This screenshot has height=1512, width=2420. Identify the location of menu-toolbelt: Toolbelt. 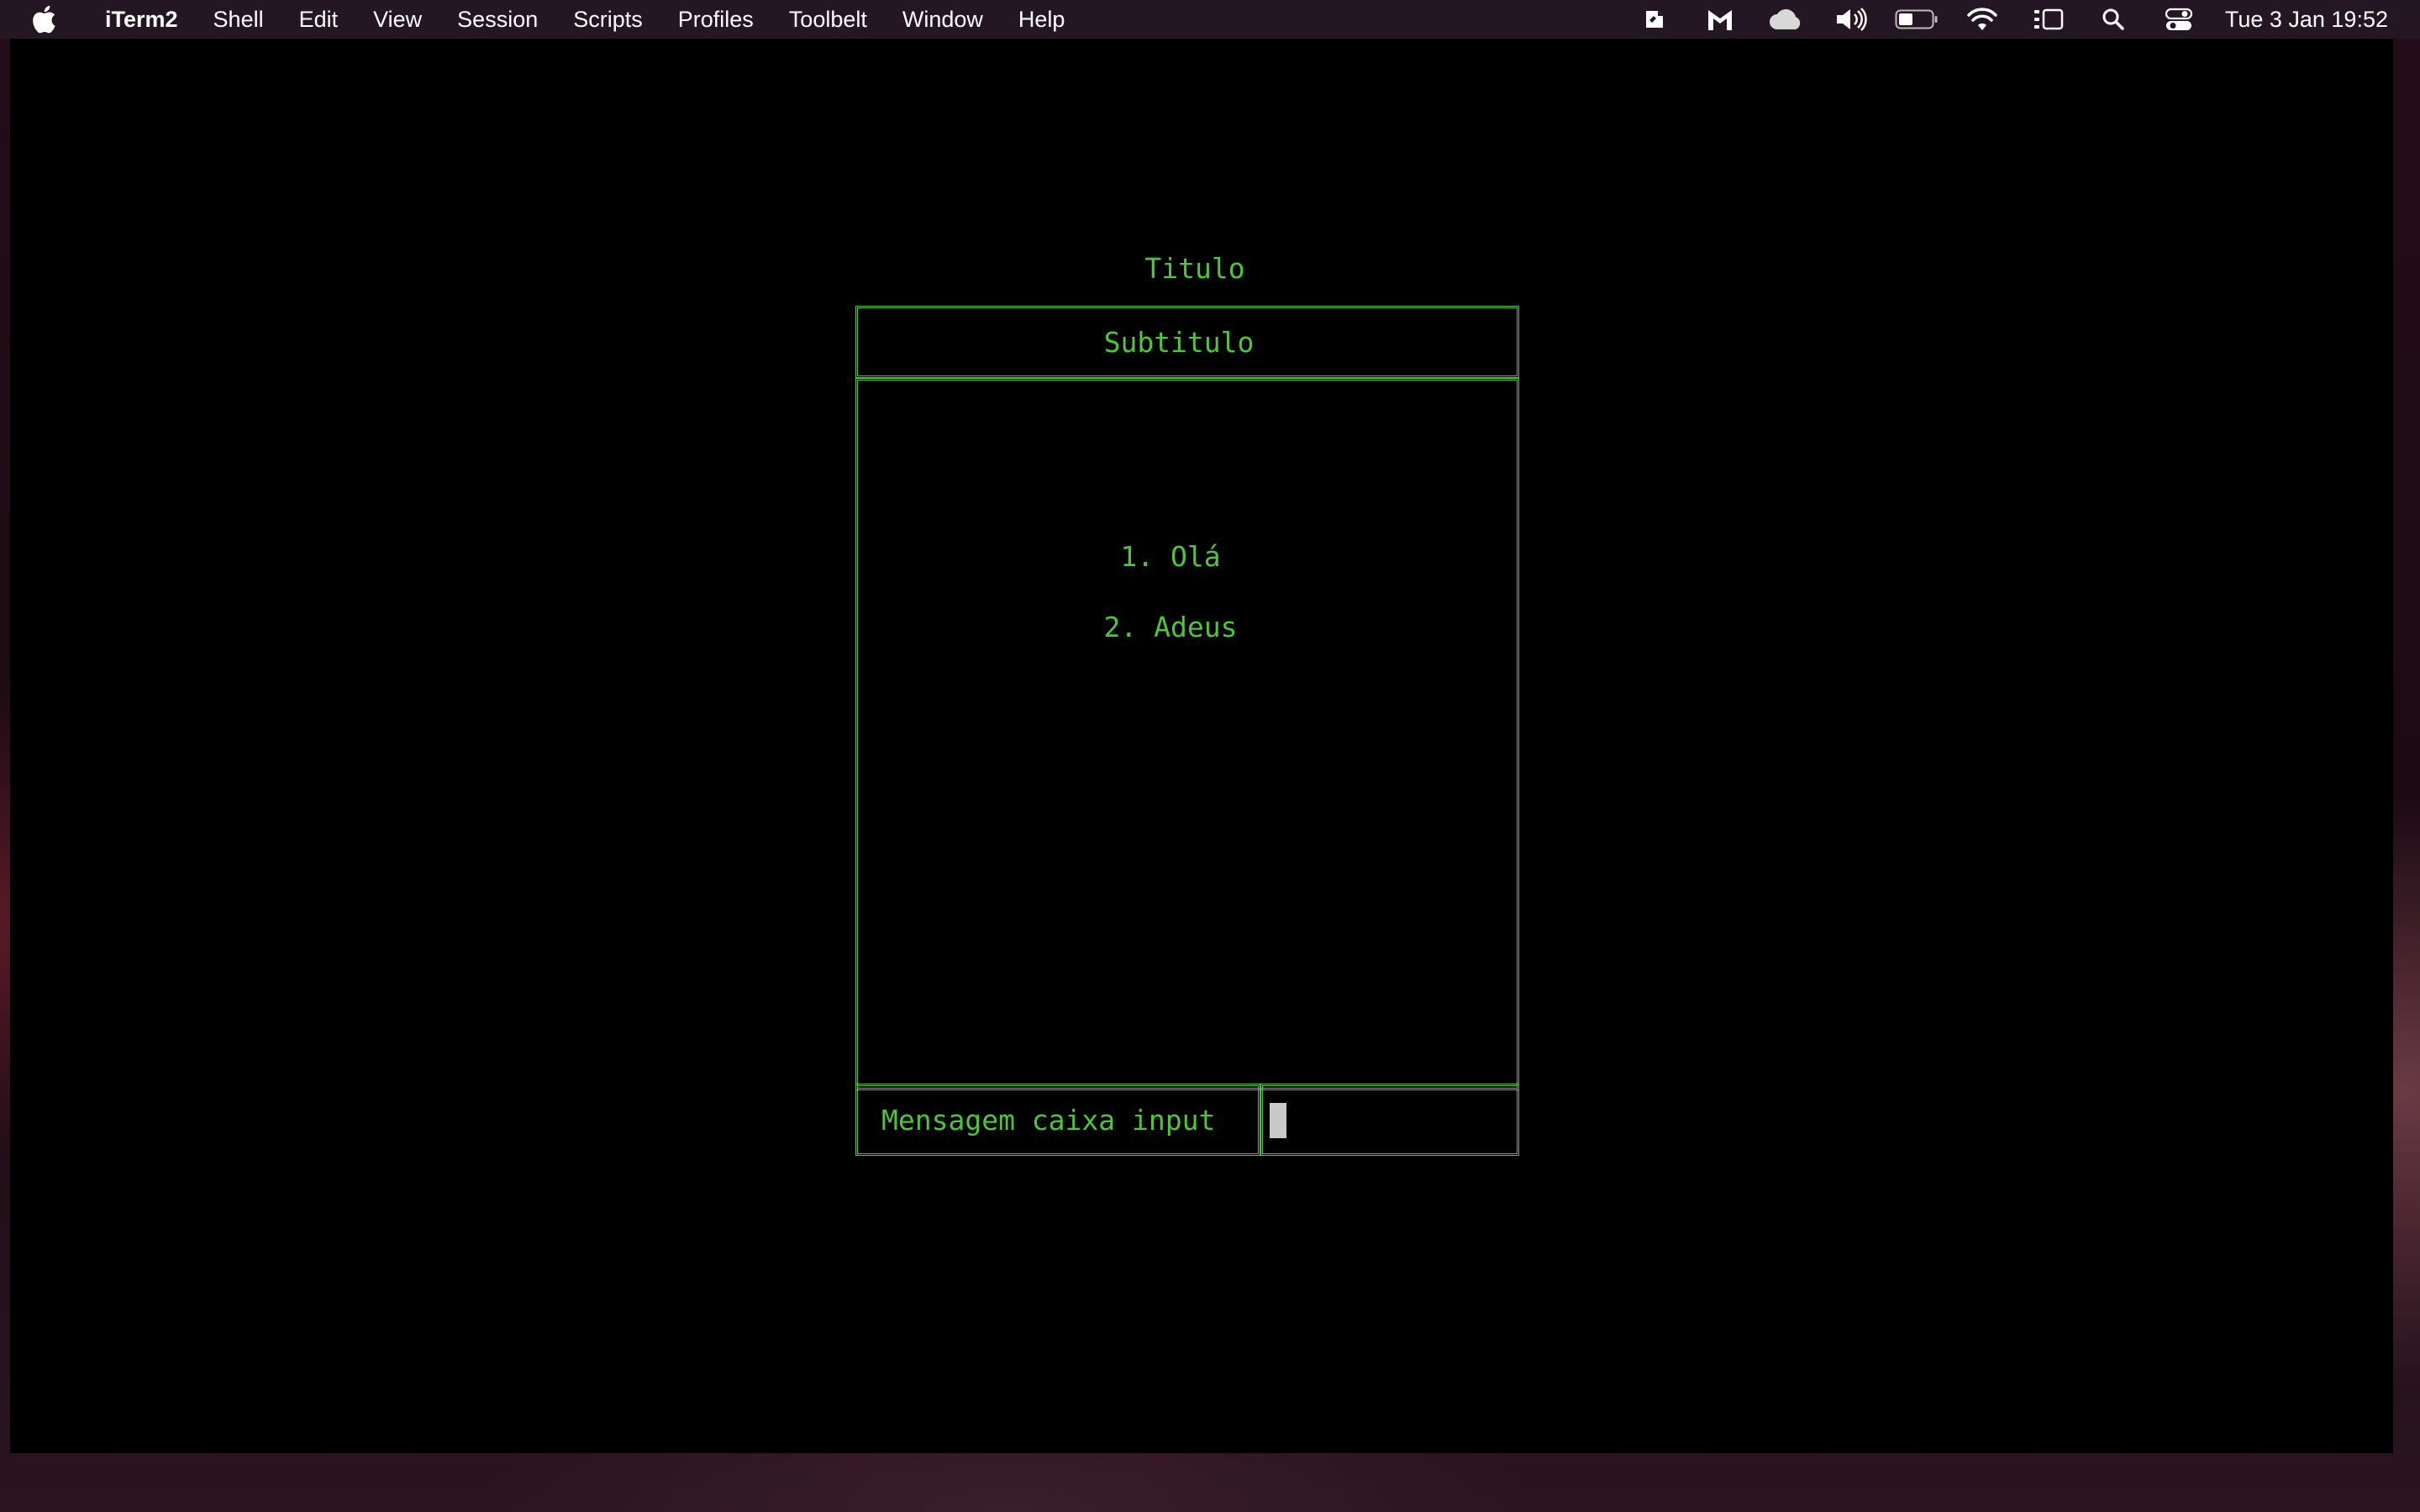
(828, 19).